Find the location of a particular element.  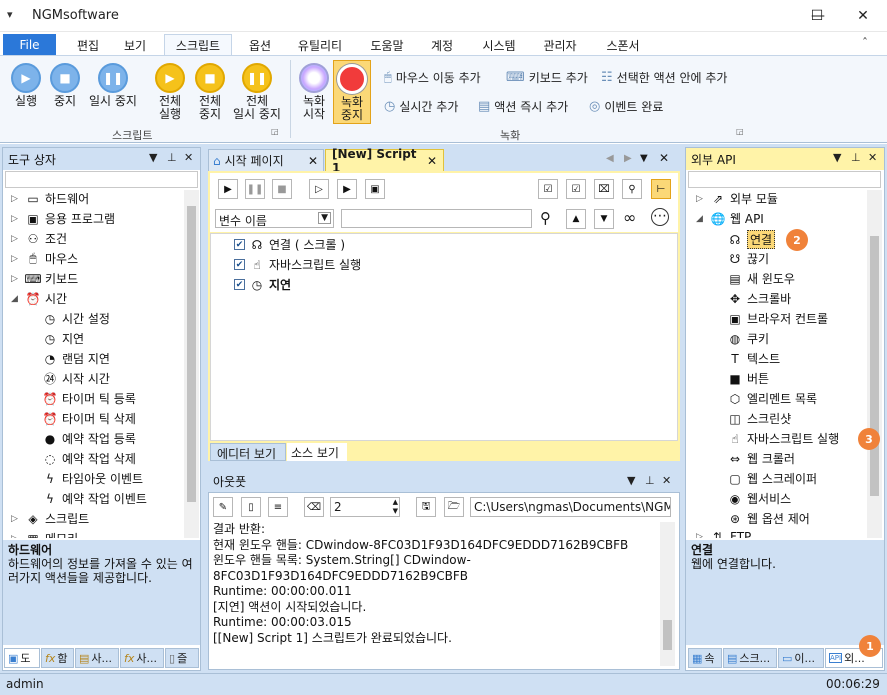

external-api-search-input is located at coordinates (784, 179).